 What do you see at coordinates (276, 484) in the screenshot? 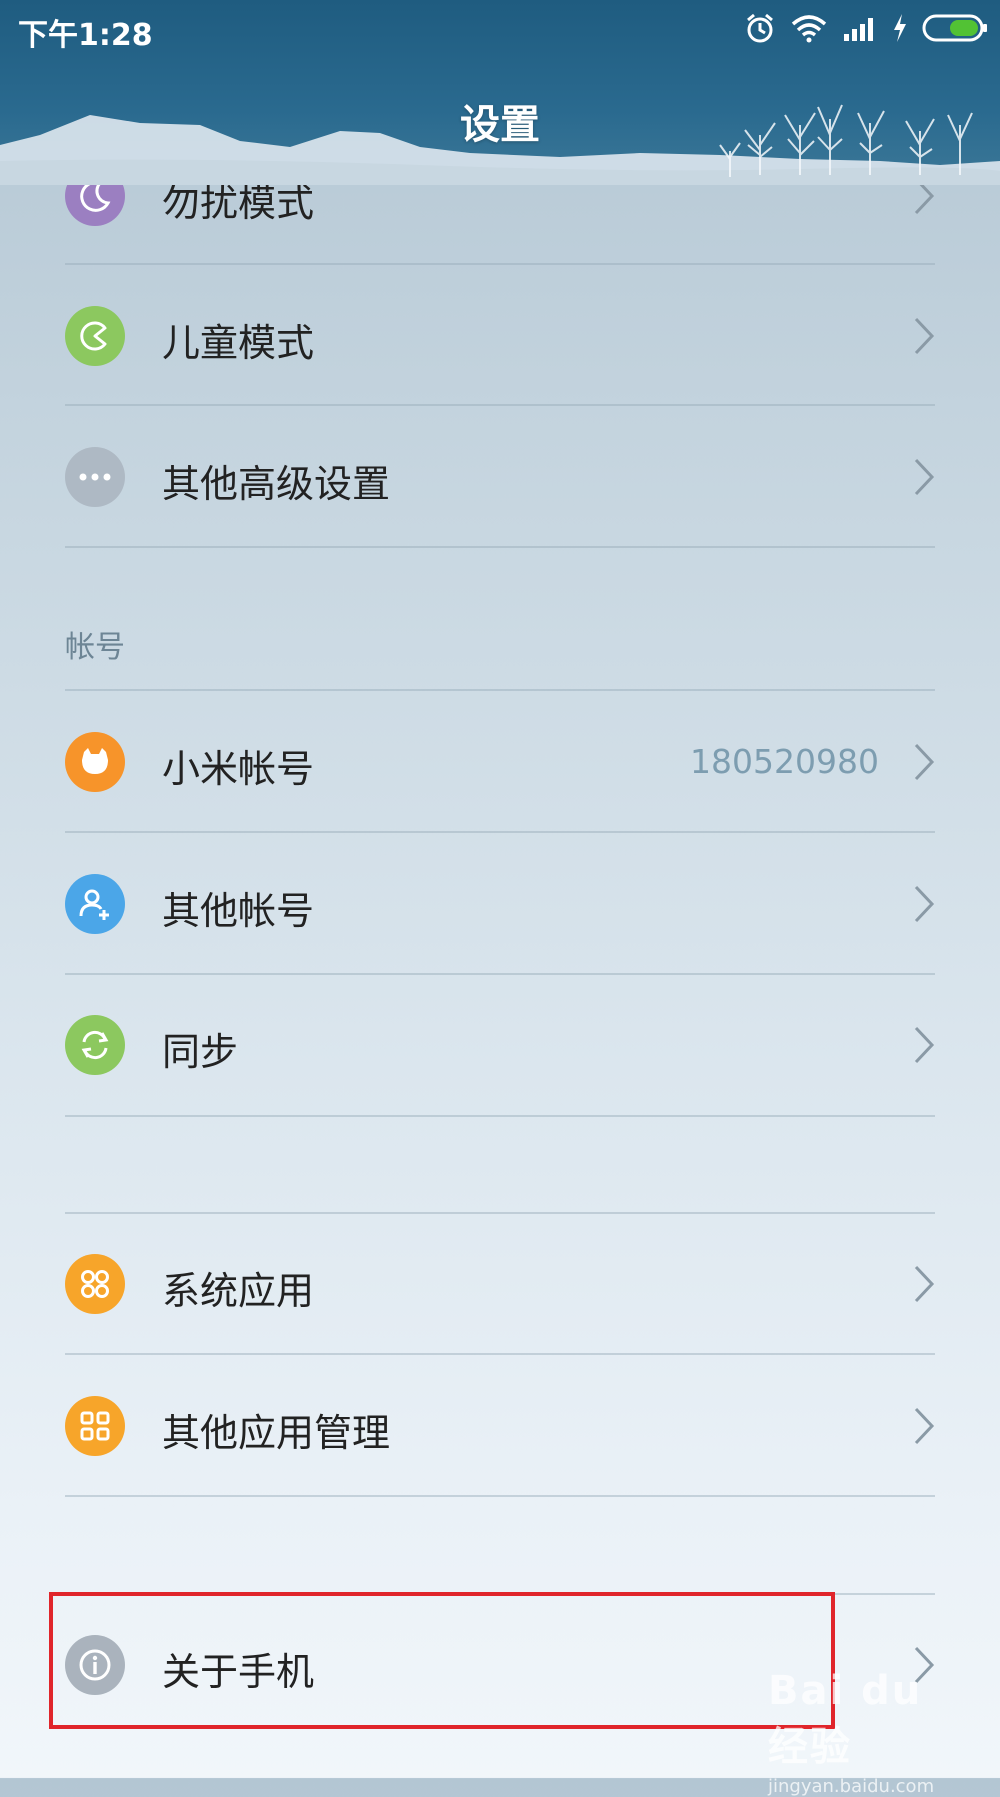
I see `settings-item-label: 其他高级设置` at bounding box center [276, 484].